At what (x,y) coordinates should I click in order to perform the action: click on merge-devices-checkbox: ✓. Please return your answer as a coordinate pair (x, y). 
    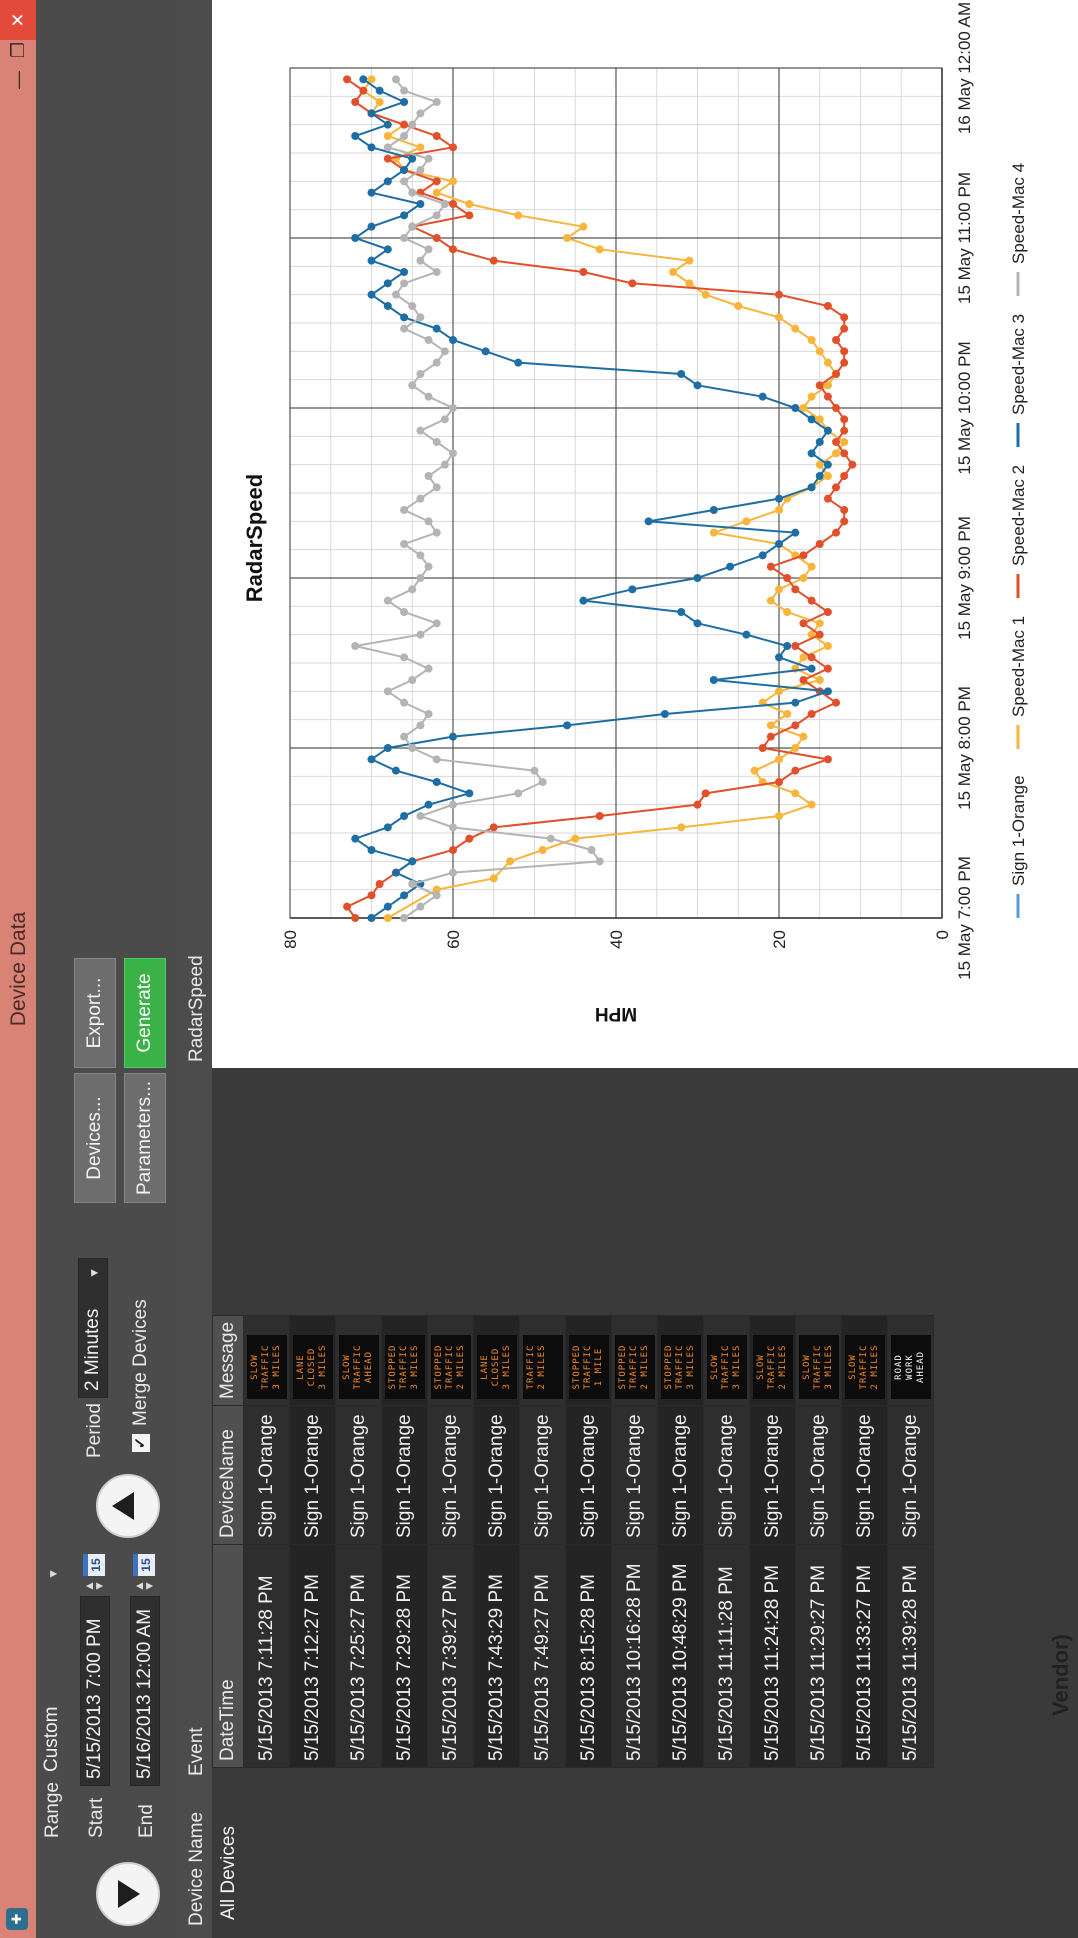
    Looking at the image, I should click on (141, 1443).